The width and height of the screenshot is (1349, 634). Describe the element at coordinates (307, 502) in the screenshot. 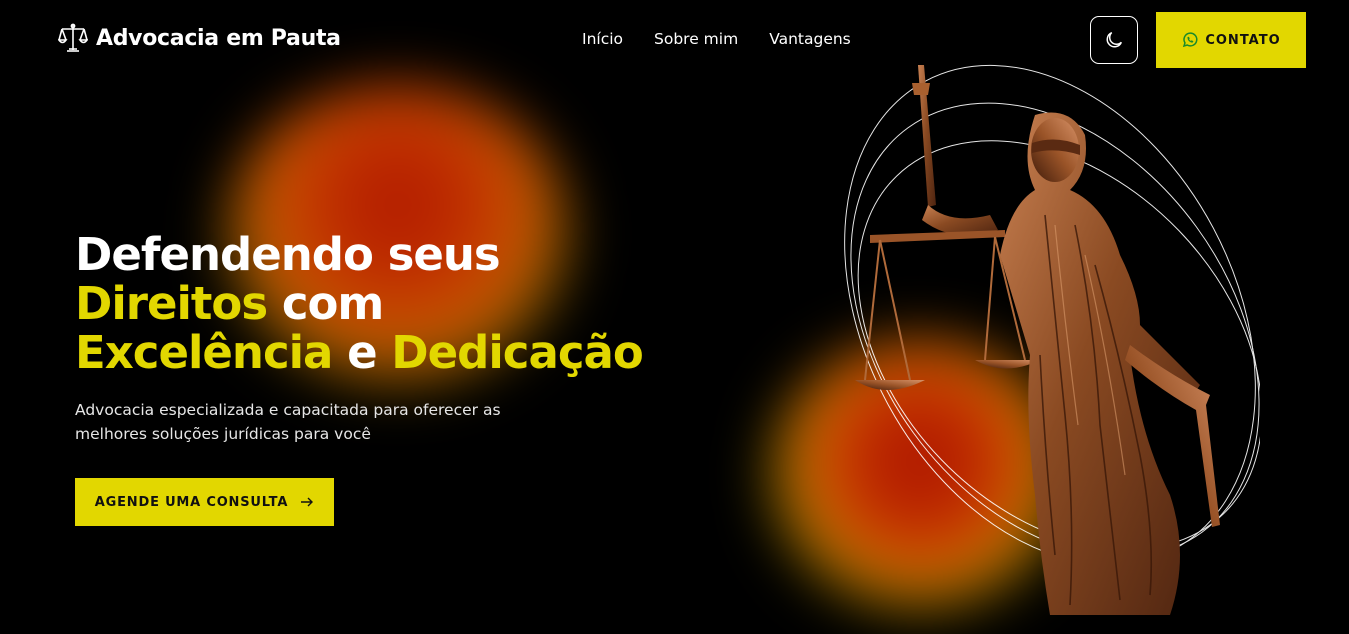

I see `arrow-right-icon` at that location.